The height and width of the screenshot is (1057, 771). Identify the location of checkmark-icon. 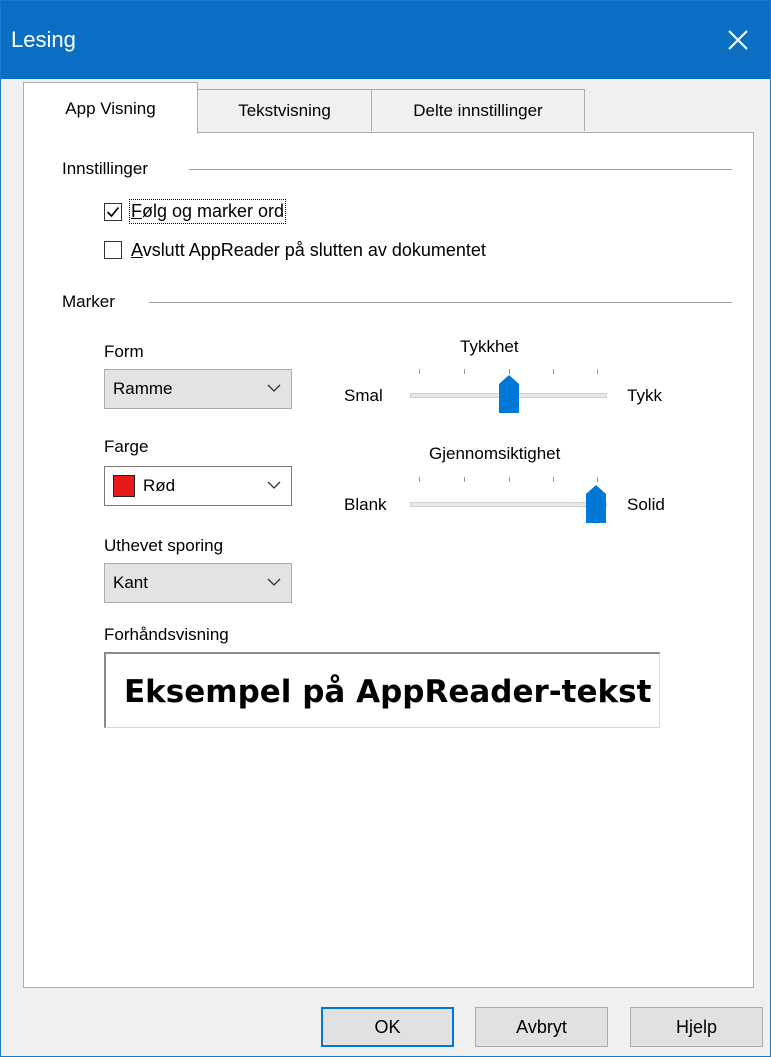
(113, 212).